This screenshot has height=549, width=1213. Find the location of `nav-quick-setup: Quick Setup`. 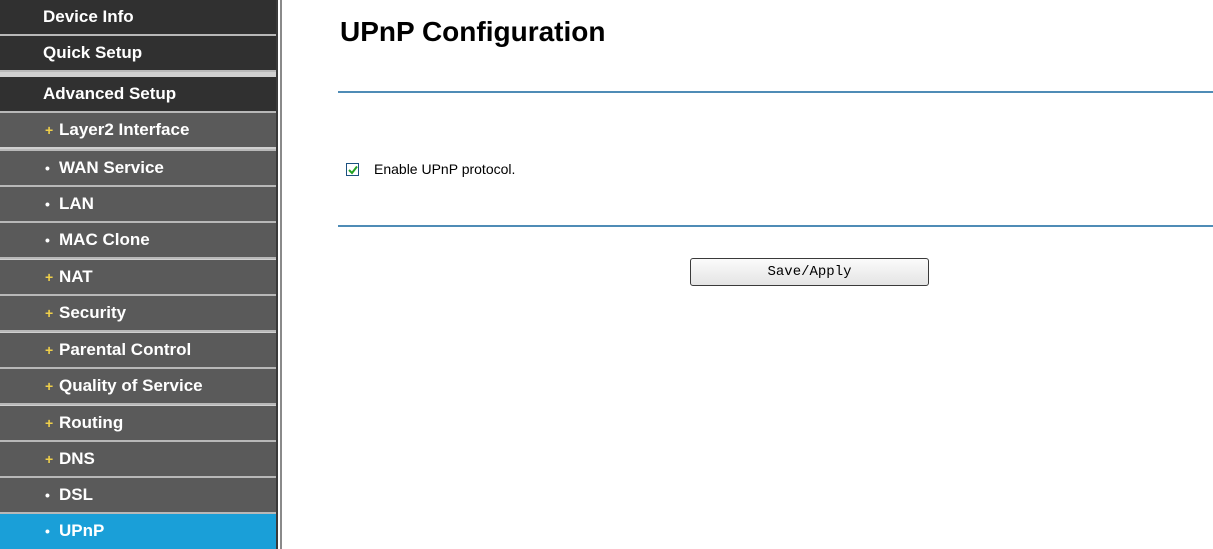

nav-quick-setup: Quick Setup is located at coordinates (138, 53).